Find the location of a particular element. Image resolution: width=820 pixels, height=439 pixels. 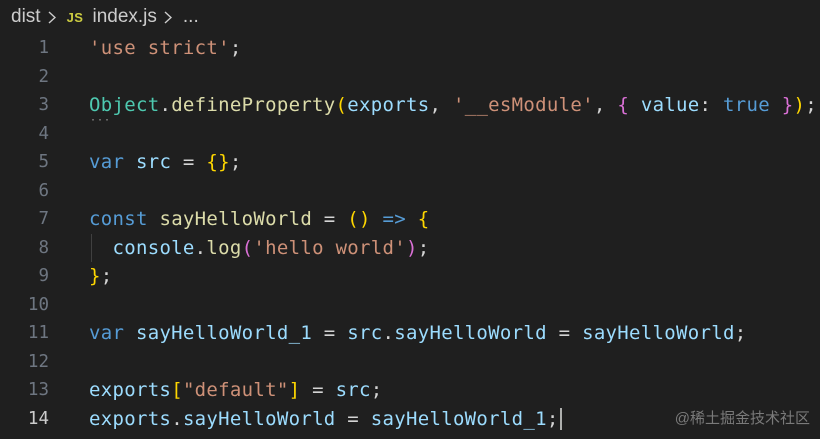

code-token: 'use strict' is located at coordinates (159, 48).